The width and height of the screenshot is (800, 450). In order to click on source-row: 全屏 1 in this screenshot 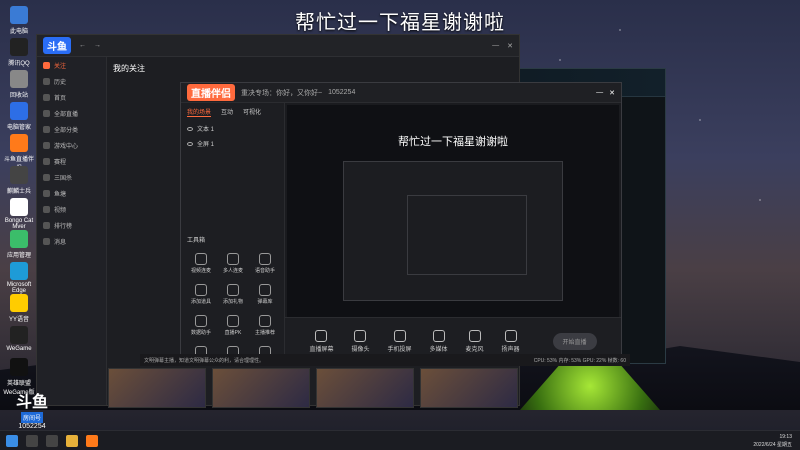, I will do `click(232, 143)`.